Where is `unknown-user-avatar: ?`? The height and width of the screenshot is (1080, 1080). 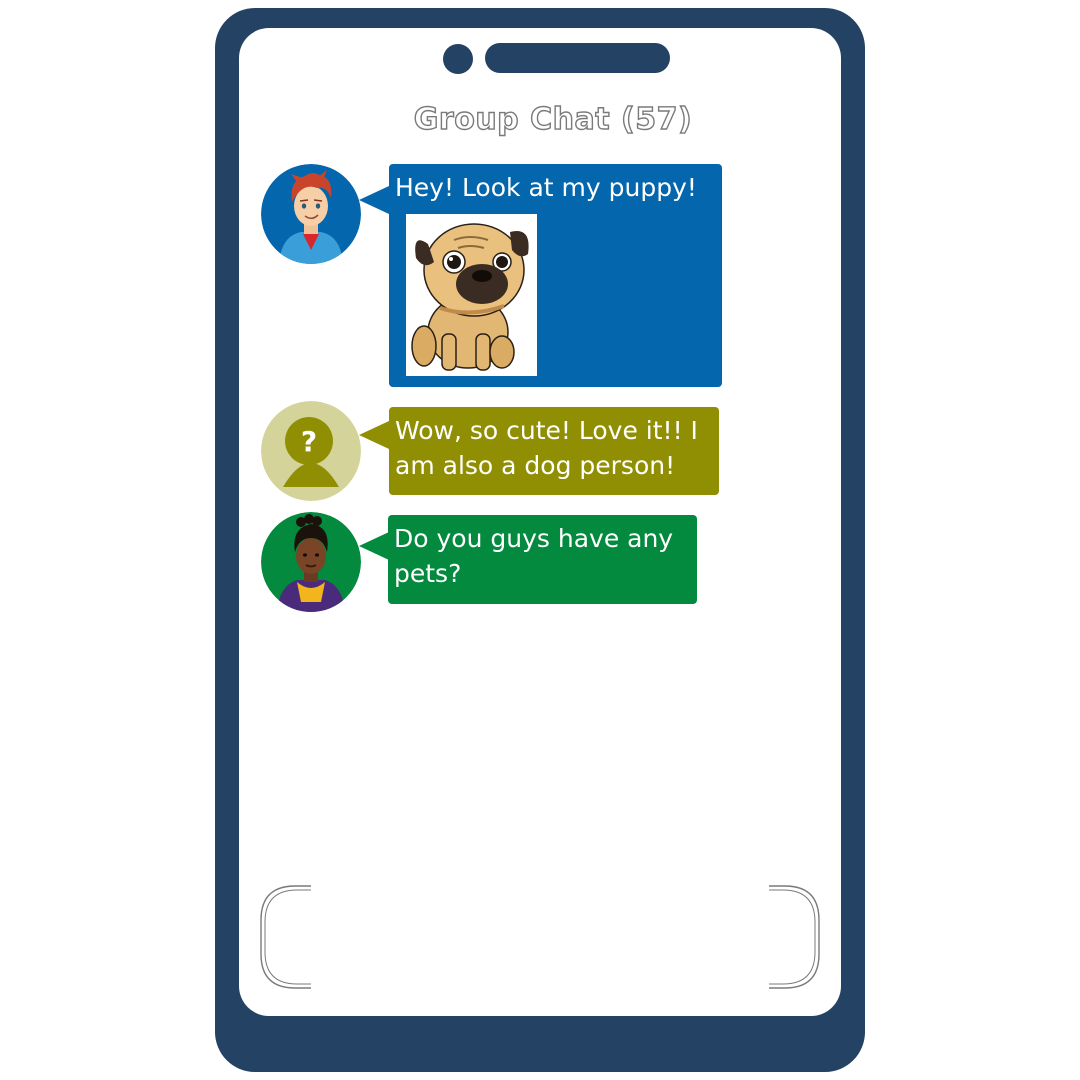
unknown-user-avatar: ? is located at coordinates (311, 451).